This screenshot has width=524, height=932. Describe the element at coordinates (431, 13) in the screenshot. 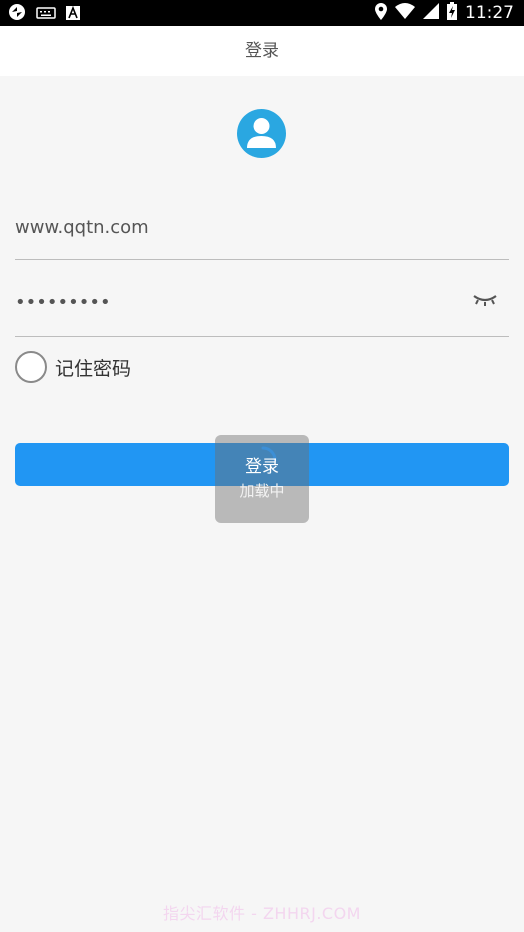

I see `cell-signal-icon` at that location.